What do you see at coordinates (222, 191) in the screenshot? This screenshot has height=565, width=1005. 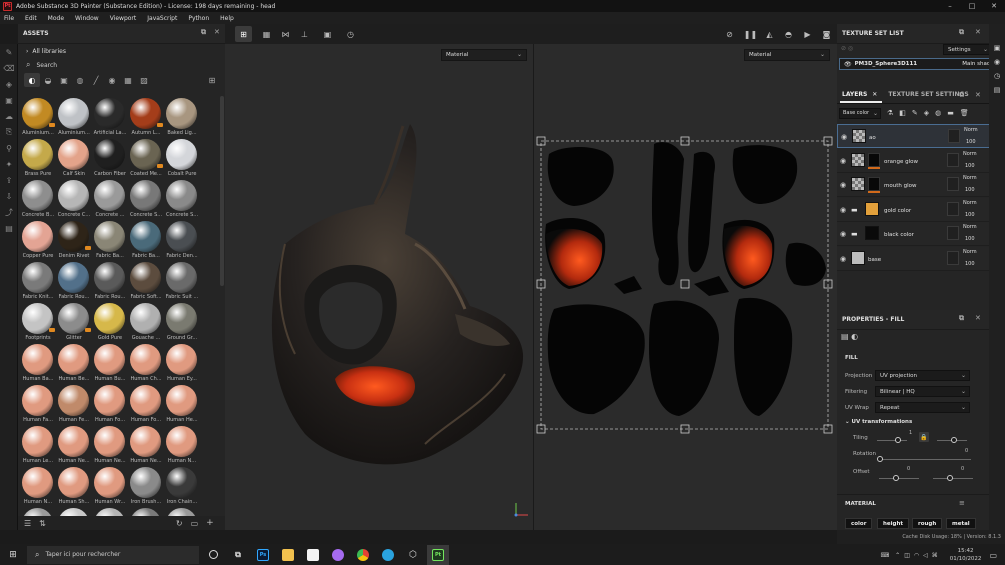 I see `assets-scrollbar` at bounding box center [222, 191].